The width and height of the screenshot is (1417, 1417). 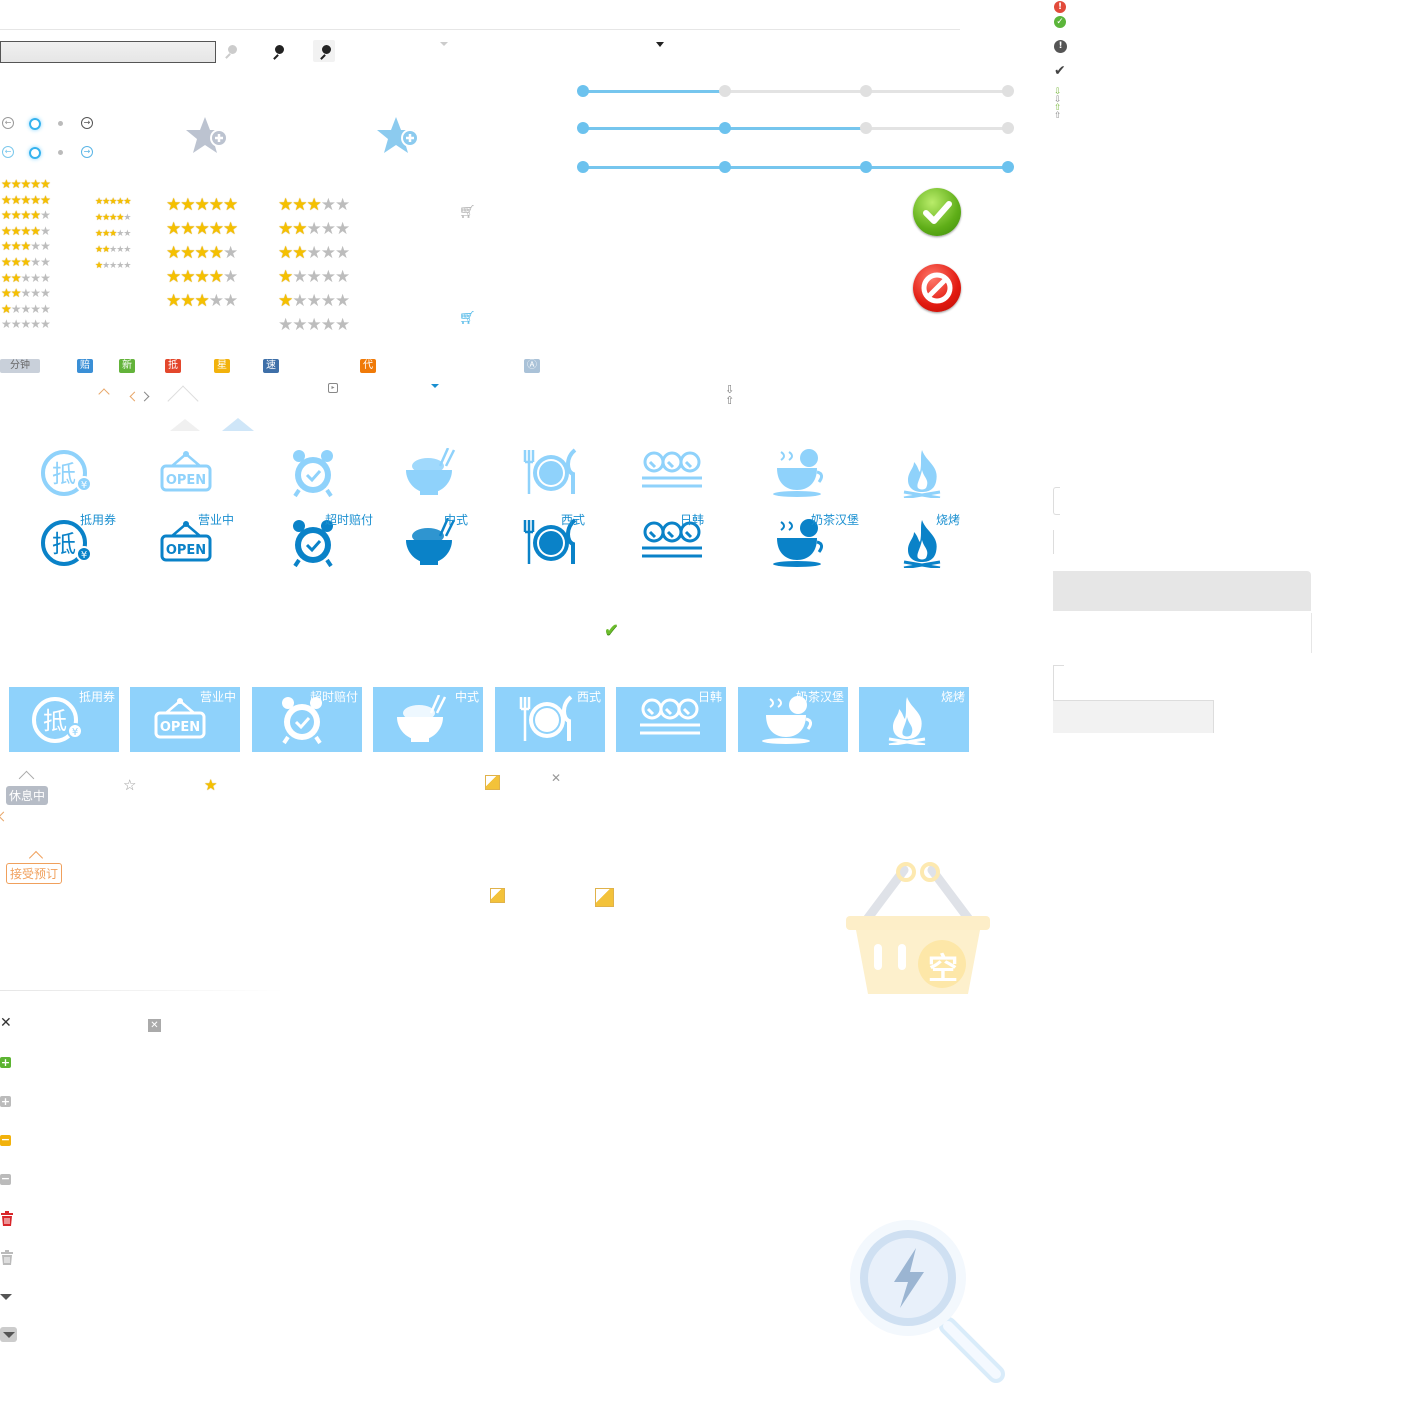 I want to click on category-tile: 西式, so click(x=550, y=719).